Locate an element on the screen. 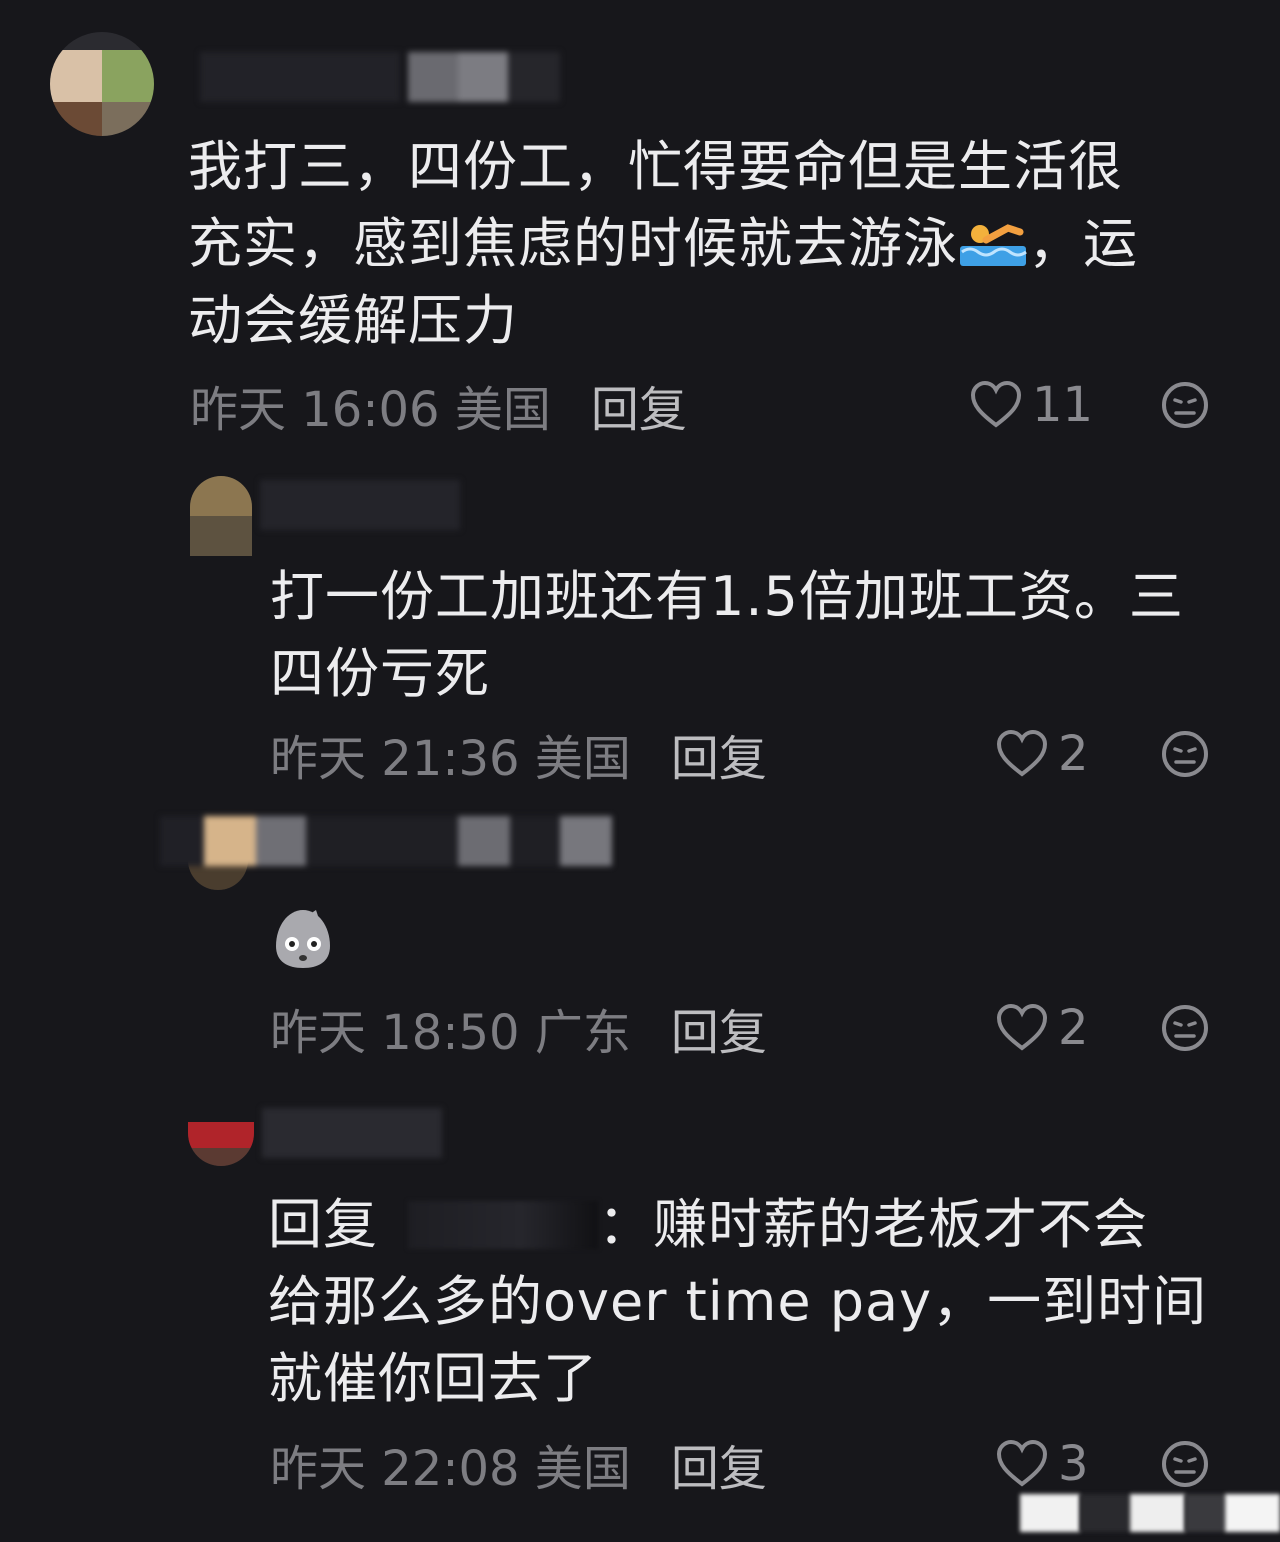 The image size is (1280, 1542). comment-line: 就催你回去了 is located at coordinates (433, 1378).